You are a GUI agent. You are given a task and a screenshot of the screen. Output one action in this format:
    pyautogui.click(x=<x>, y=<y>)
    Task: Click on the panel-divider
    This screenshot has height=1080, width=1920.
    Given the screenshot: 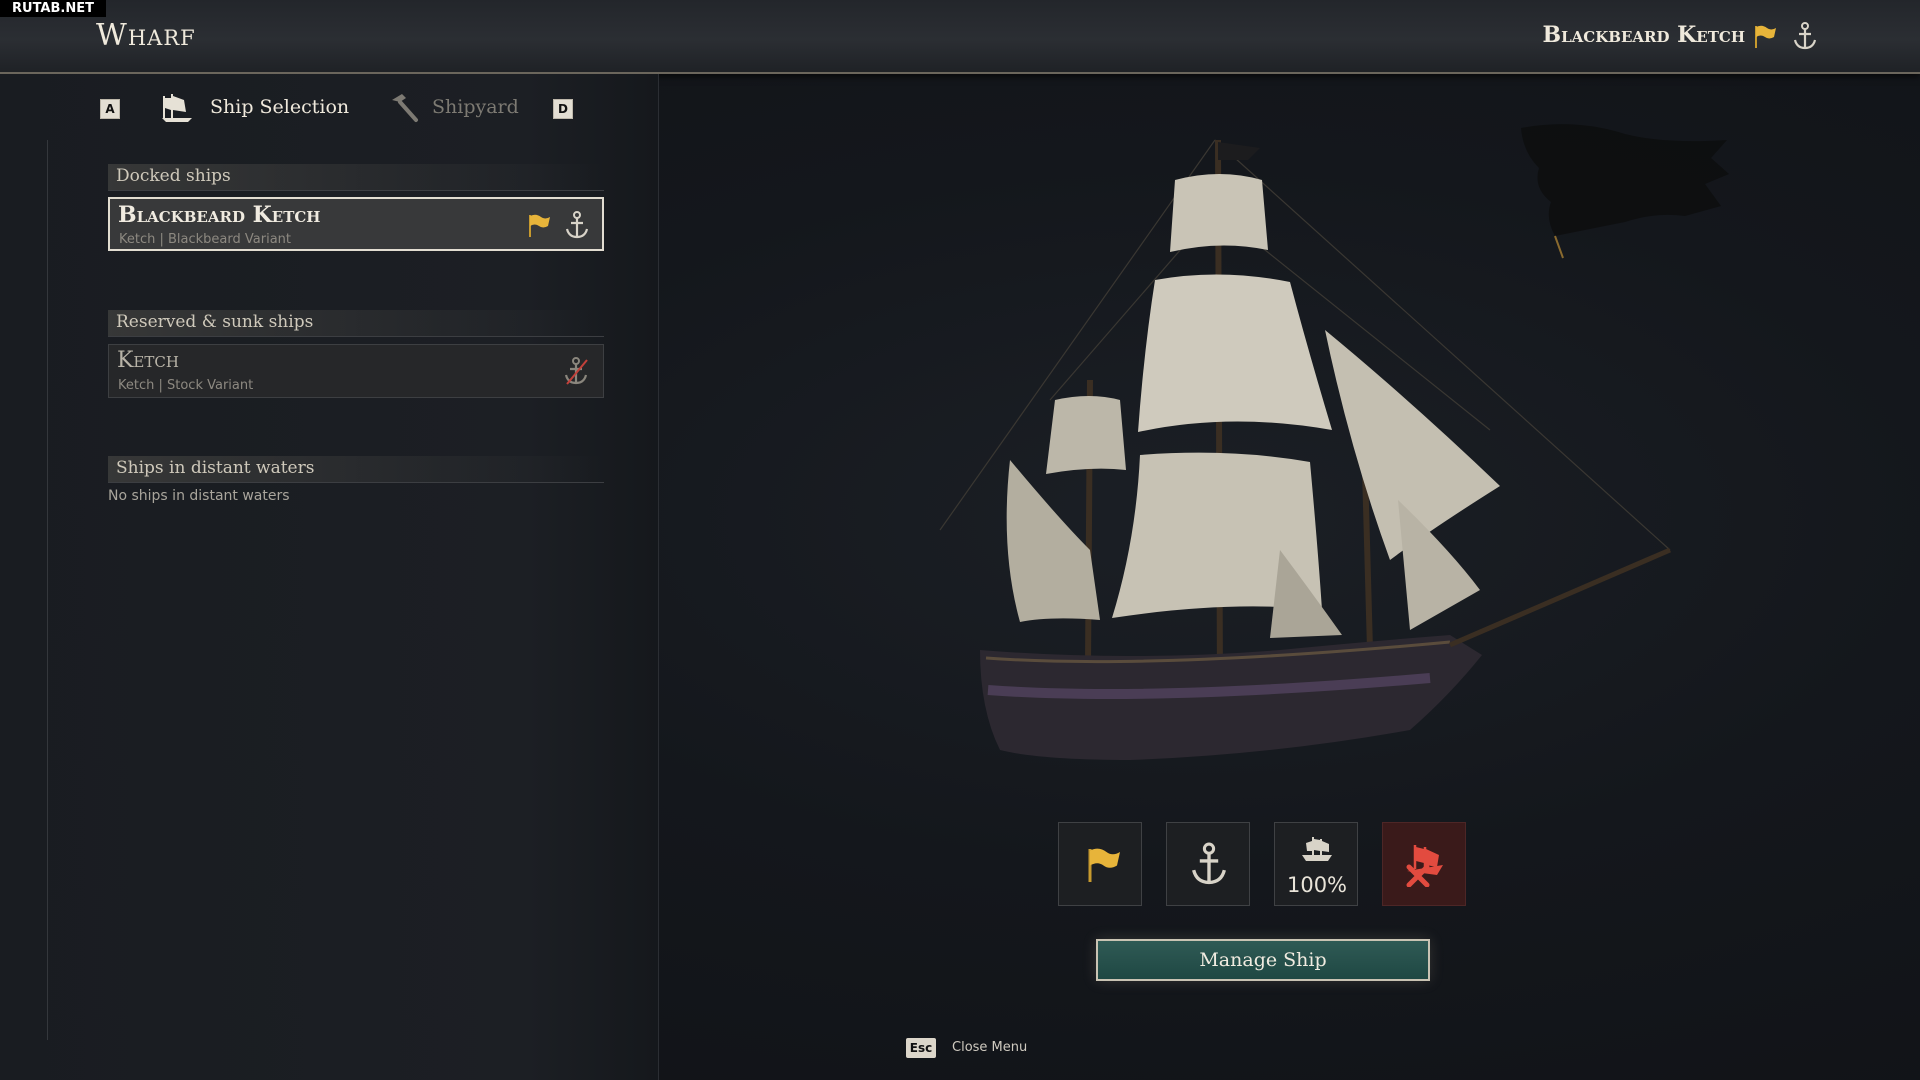 What is the action you would take?
    pyautogui.click(x=47, y=590)
    